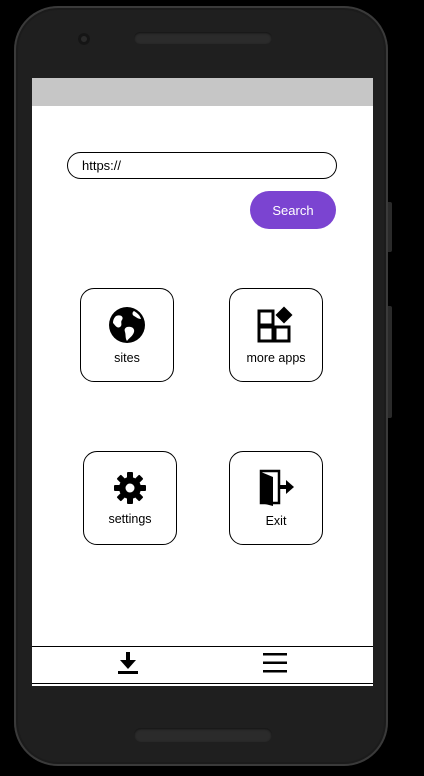  Describe the element at coordinates (202, 165) in the screenshot. I see `url-input` at that location.